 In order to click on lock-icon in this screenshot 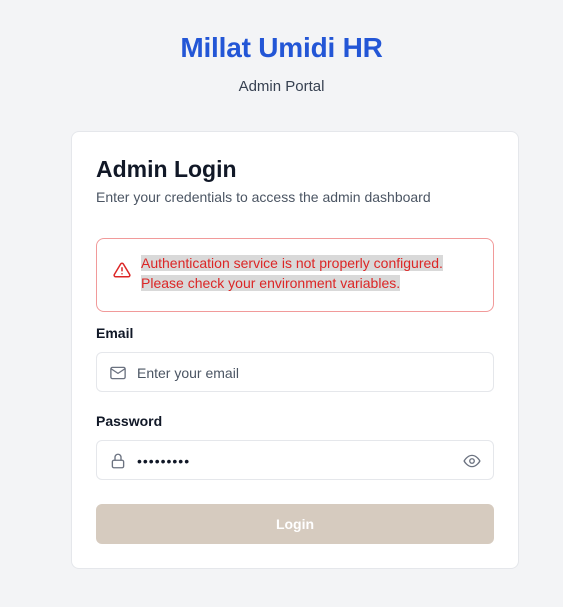, I will do `click(118, 461)`.